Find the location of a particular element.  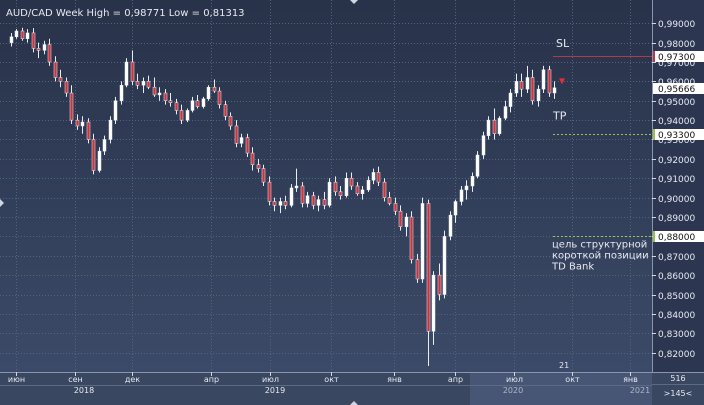

tp-label: TP is located at coordinates (559, 116).